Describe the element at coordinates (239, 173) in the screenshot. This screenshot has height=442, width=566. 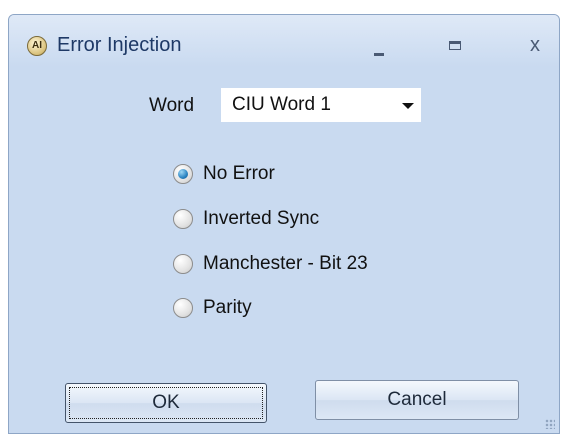
I see `radio-label: No Error` at that location.